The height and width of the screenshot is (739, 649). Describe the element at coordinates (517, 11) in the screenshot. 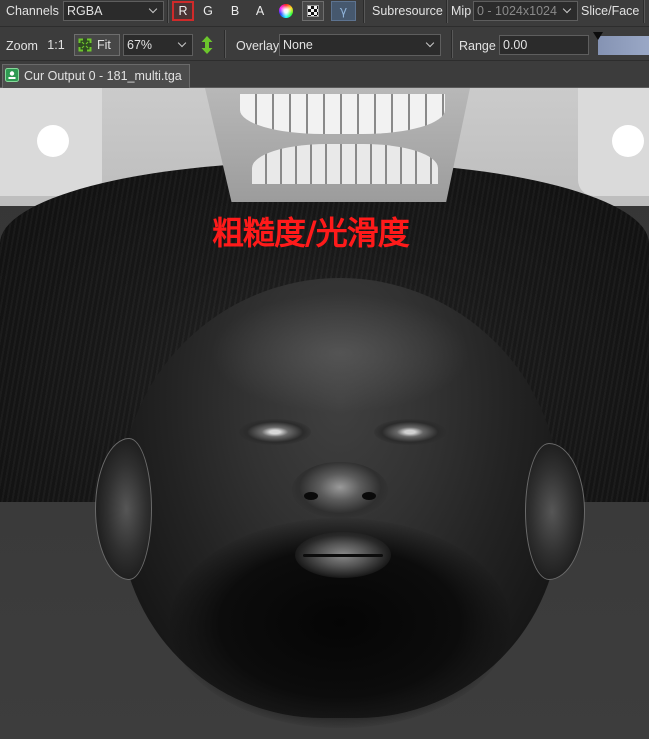

I see `mip-dropdown-value: 0 - 1024x1024` at that location.